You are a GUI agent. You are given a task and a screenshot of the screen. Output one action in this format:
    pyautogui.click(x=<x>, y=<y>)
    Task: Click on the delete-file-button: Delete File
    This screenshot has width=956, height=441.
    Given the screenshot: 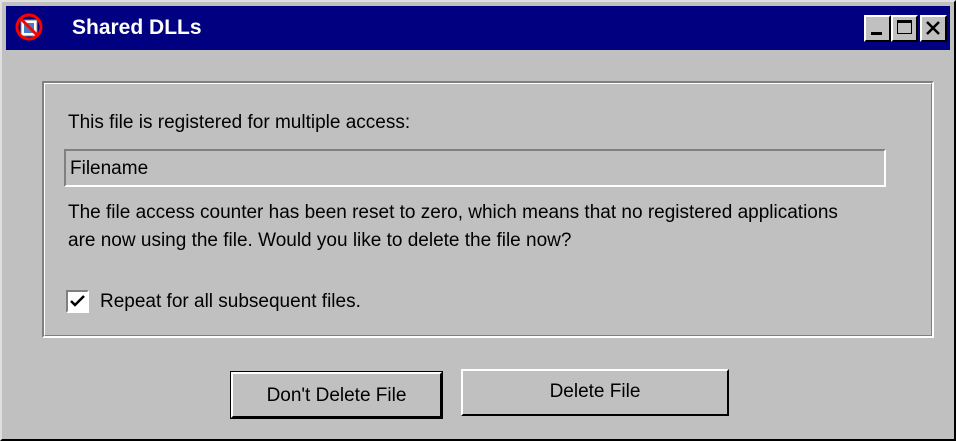 What is the action you would take?
    pyautogui.click(x=595, y=392)
    